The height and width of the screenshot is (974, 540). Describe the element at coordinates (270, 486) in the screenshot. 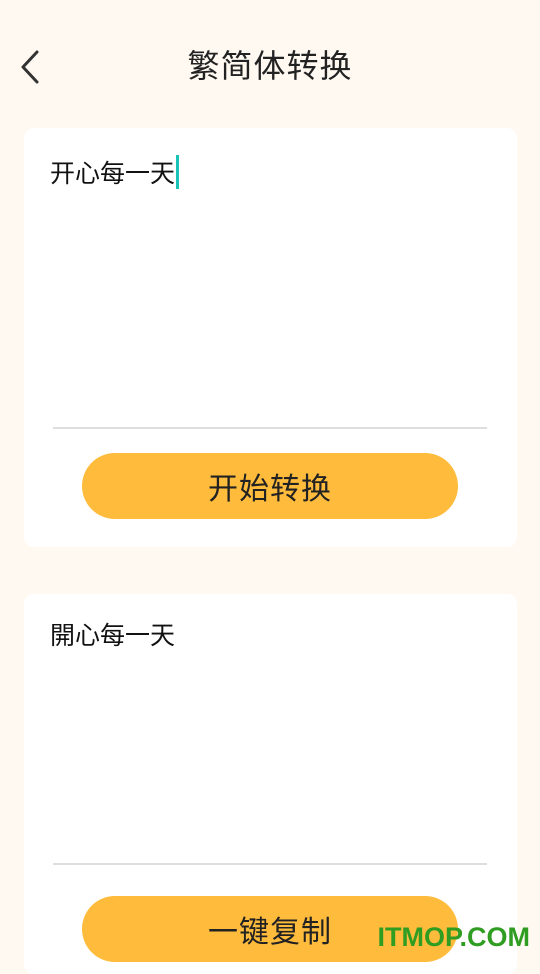

I see `start-convert-button: 开始转换` at that location.